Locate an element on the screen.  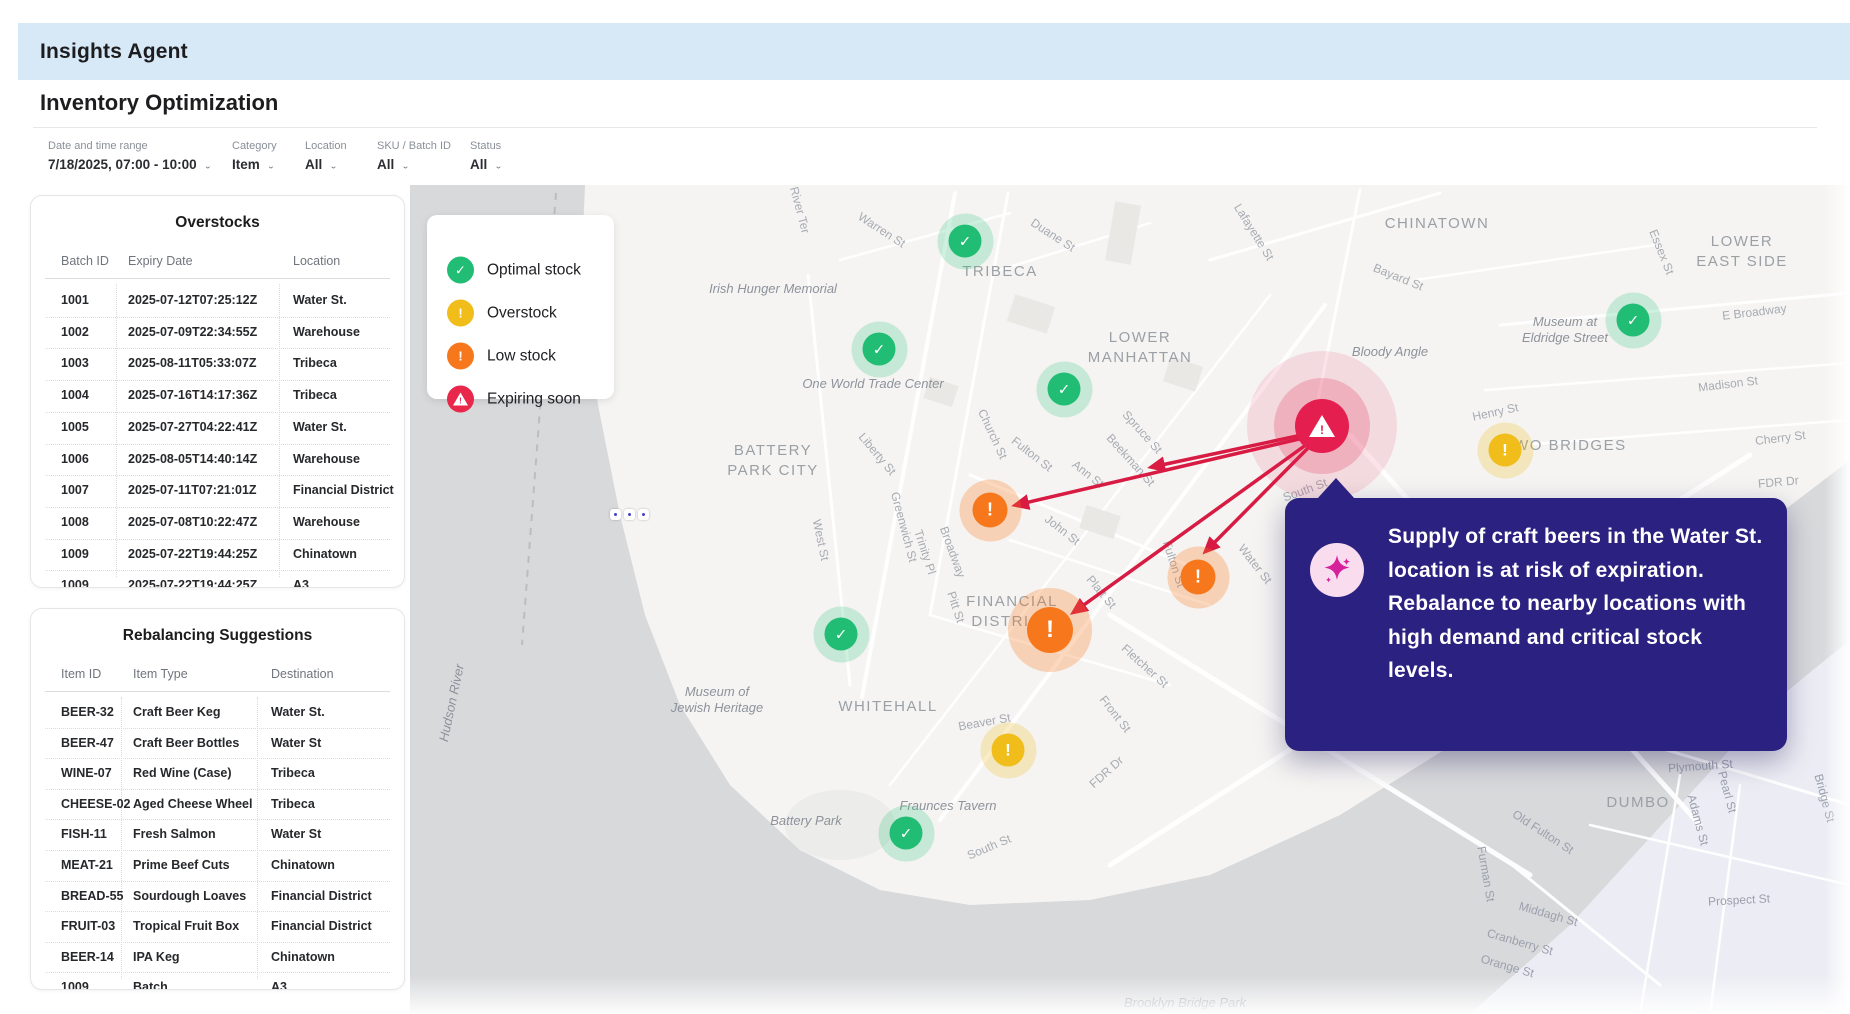
optimal-icon: ✓ is located at coordinates (460, 270).